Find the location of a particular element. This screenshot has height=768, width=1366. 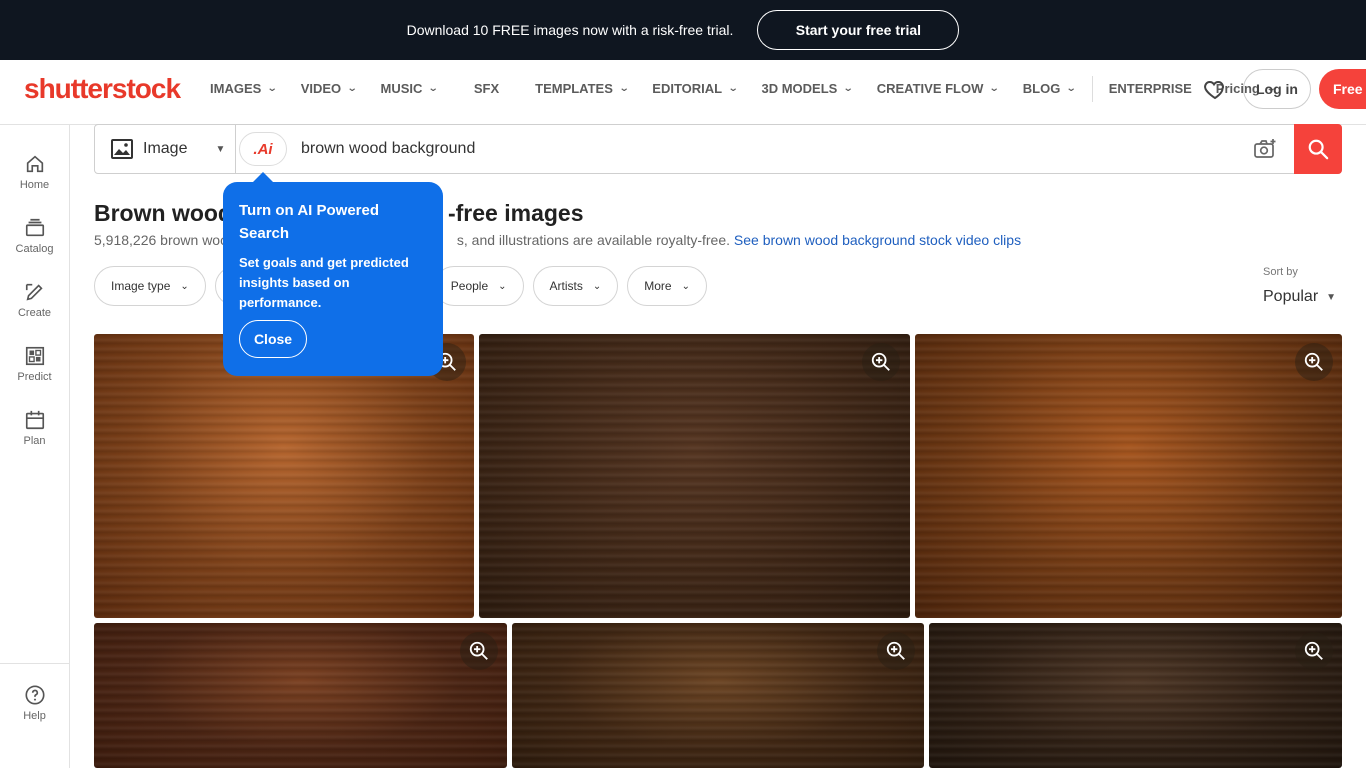

start-free-trial-button: Start your free trial is located at coordinates (858, 30).